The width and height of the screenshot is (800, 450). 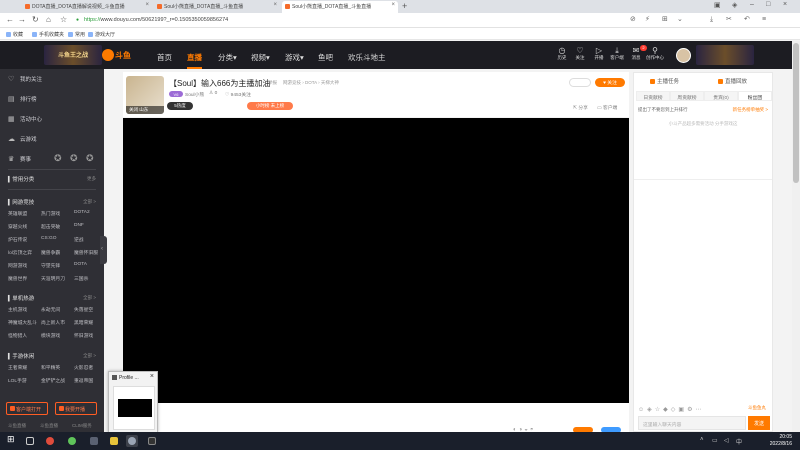 What do you see at coordinates (152, 441) in the screenshot?
I see `taskbar-app-dark` at bounding box center [152, 441].